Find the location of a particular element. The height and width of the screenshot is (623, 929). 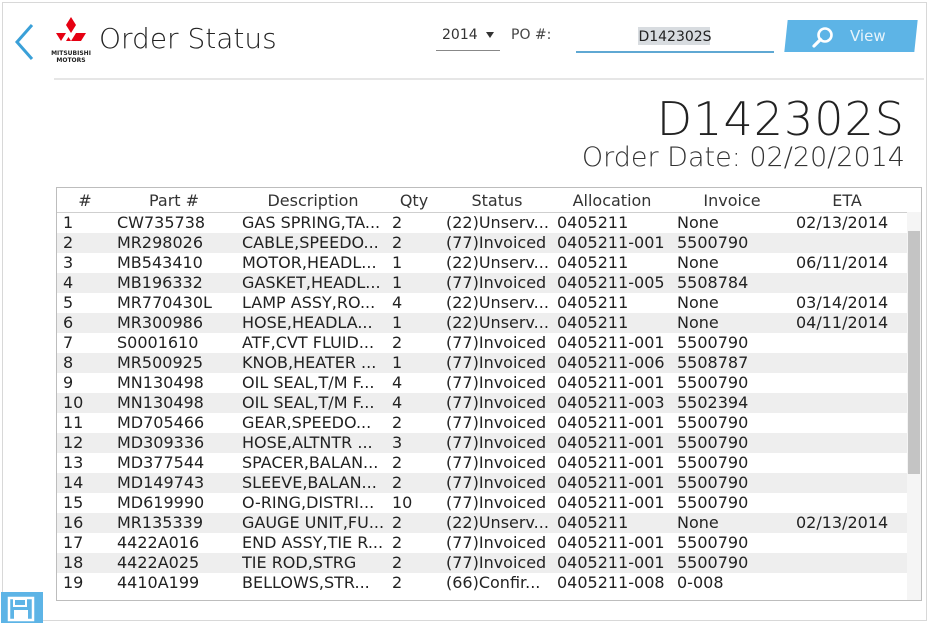

column-header-description: Description is located at coordinates (313, 200).